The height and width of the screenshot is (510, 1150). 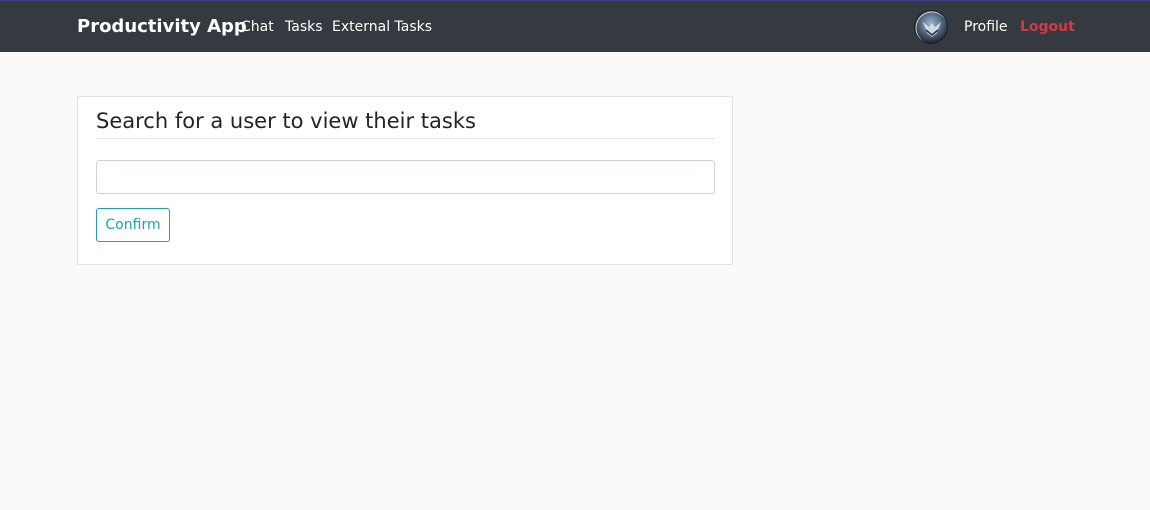 What do you see at coordinates (986, 27) in the screenshot?
I see `nav-link-profile: Profile` at bounding box center [986, 27].